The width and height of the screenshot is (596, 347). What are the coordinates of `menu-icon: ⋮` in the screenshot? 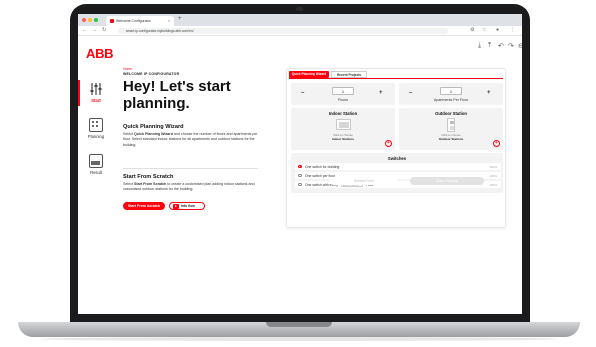 It's located at (512, 30).